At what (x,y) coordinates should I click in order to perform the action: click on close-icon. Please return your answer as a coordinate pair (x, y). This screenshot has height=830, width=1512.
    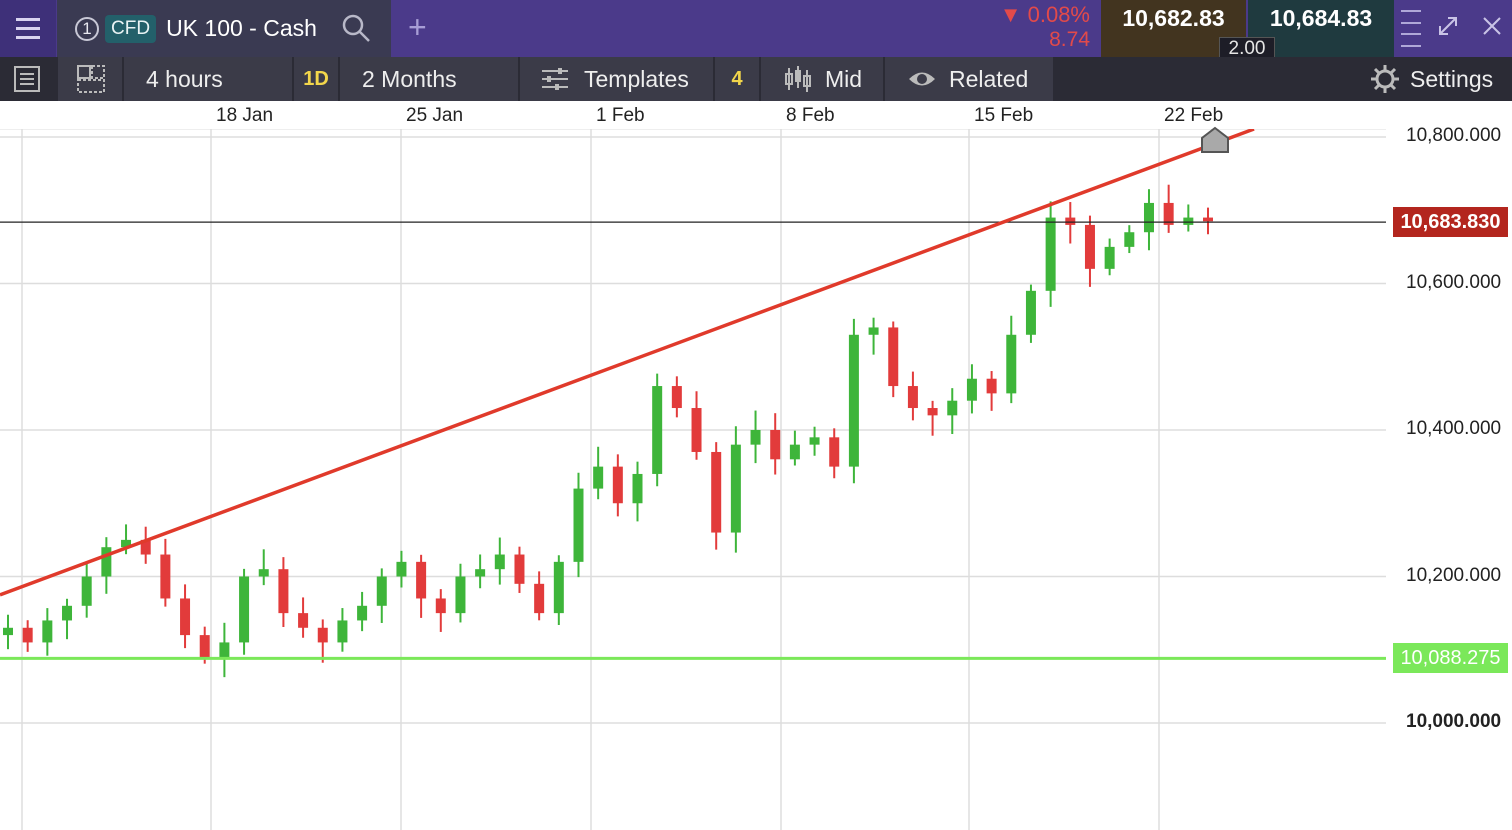
    Looking at the image, I should click on (1492, 26).